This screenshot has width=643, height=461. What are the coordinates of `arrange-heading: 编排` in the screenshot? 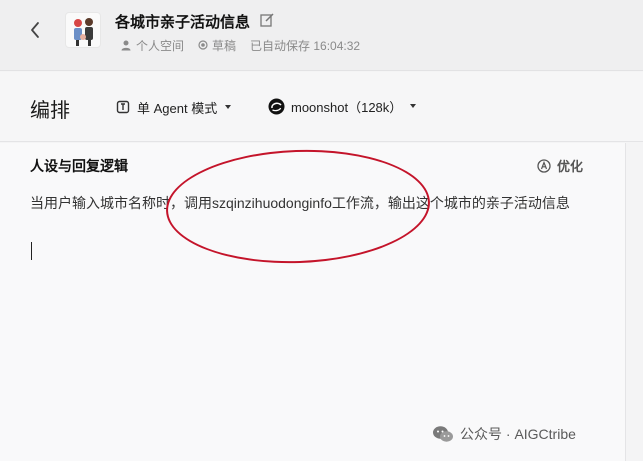 It's located at (50, 111).